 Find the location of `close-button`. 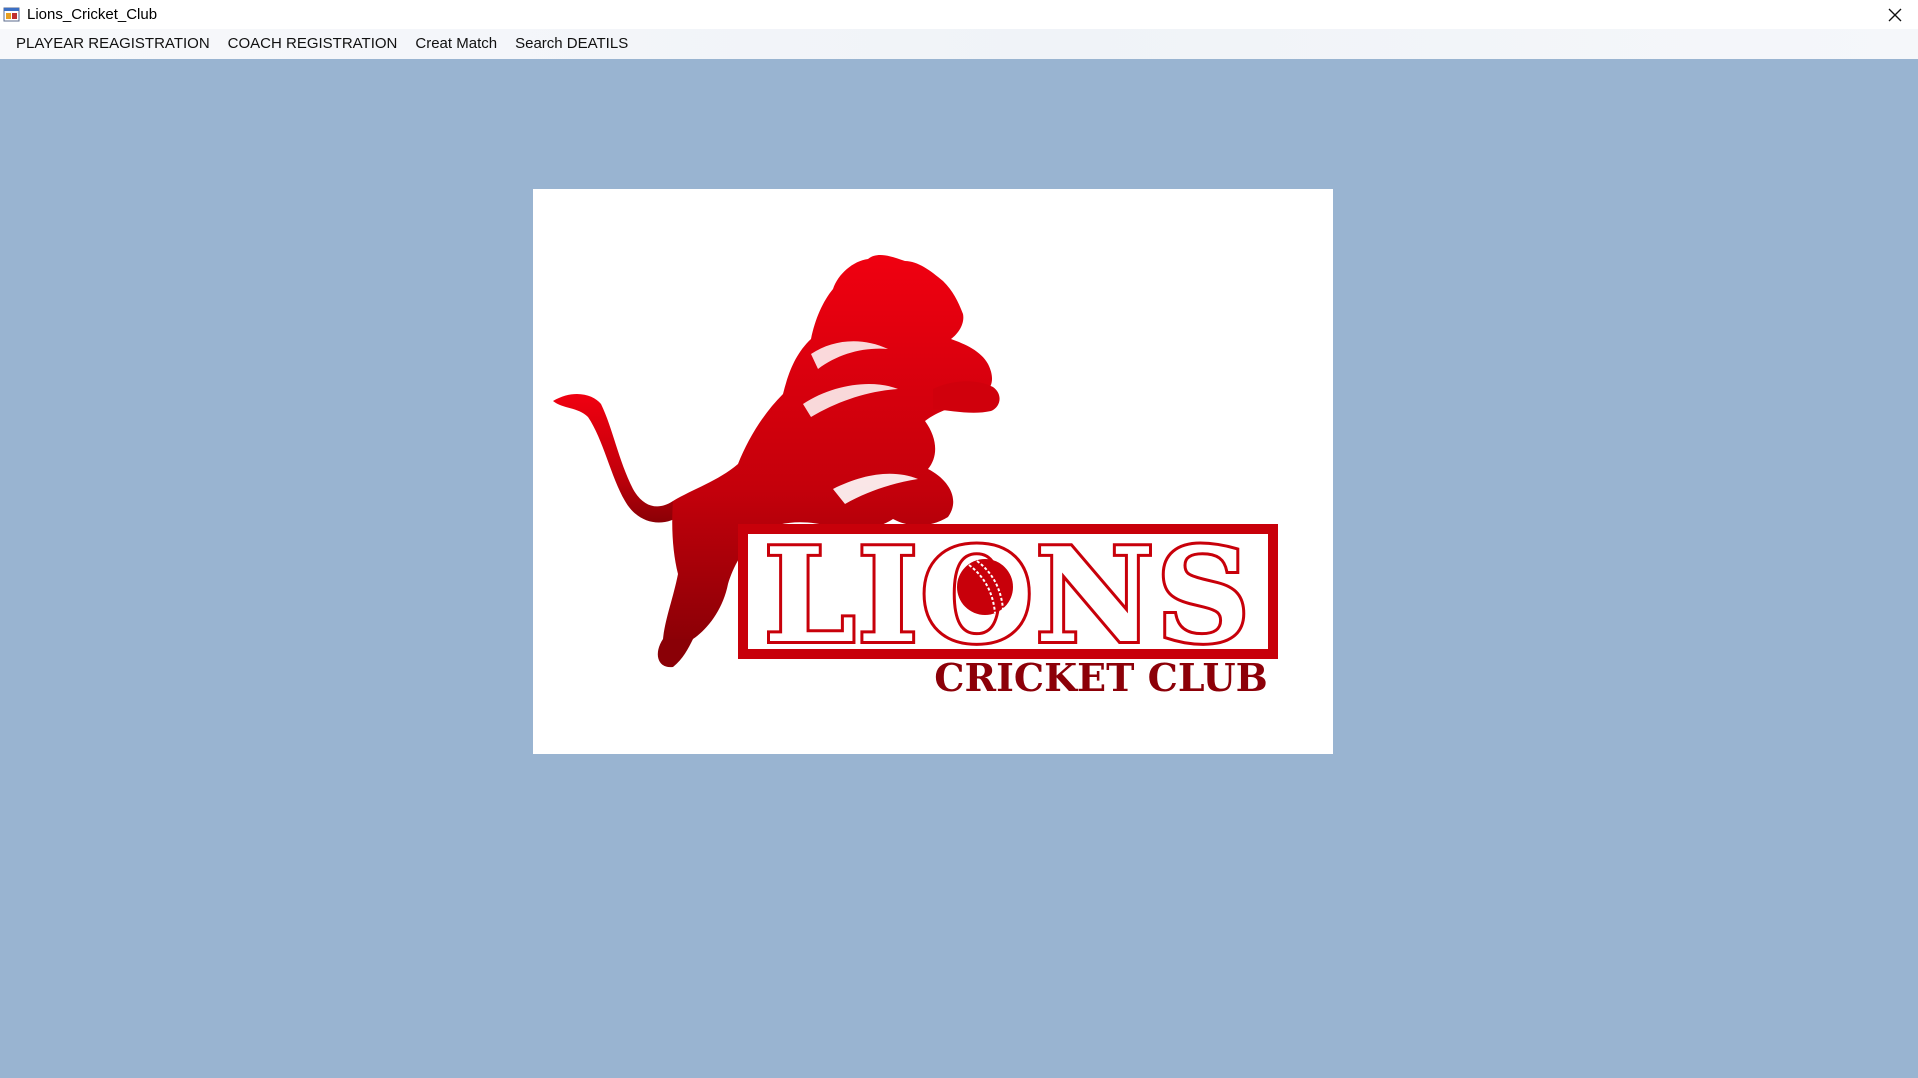

close-button is located at coordinates (1895, 14).